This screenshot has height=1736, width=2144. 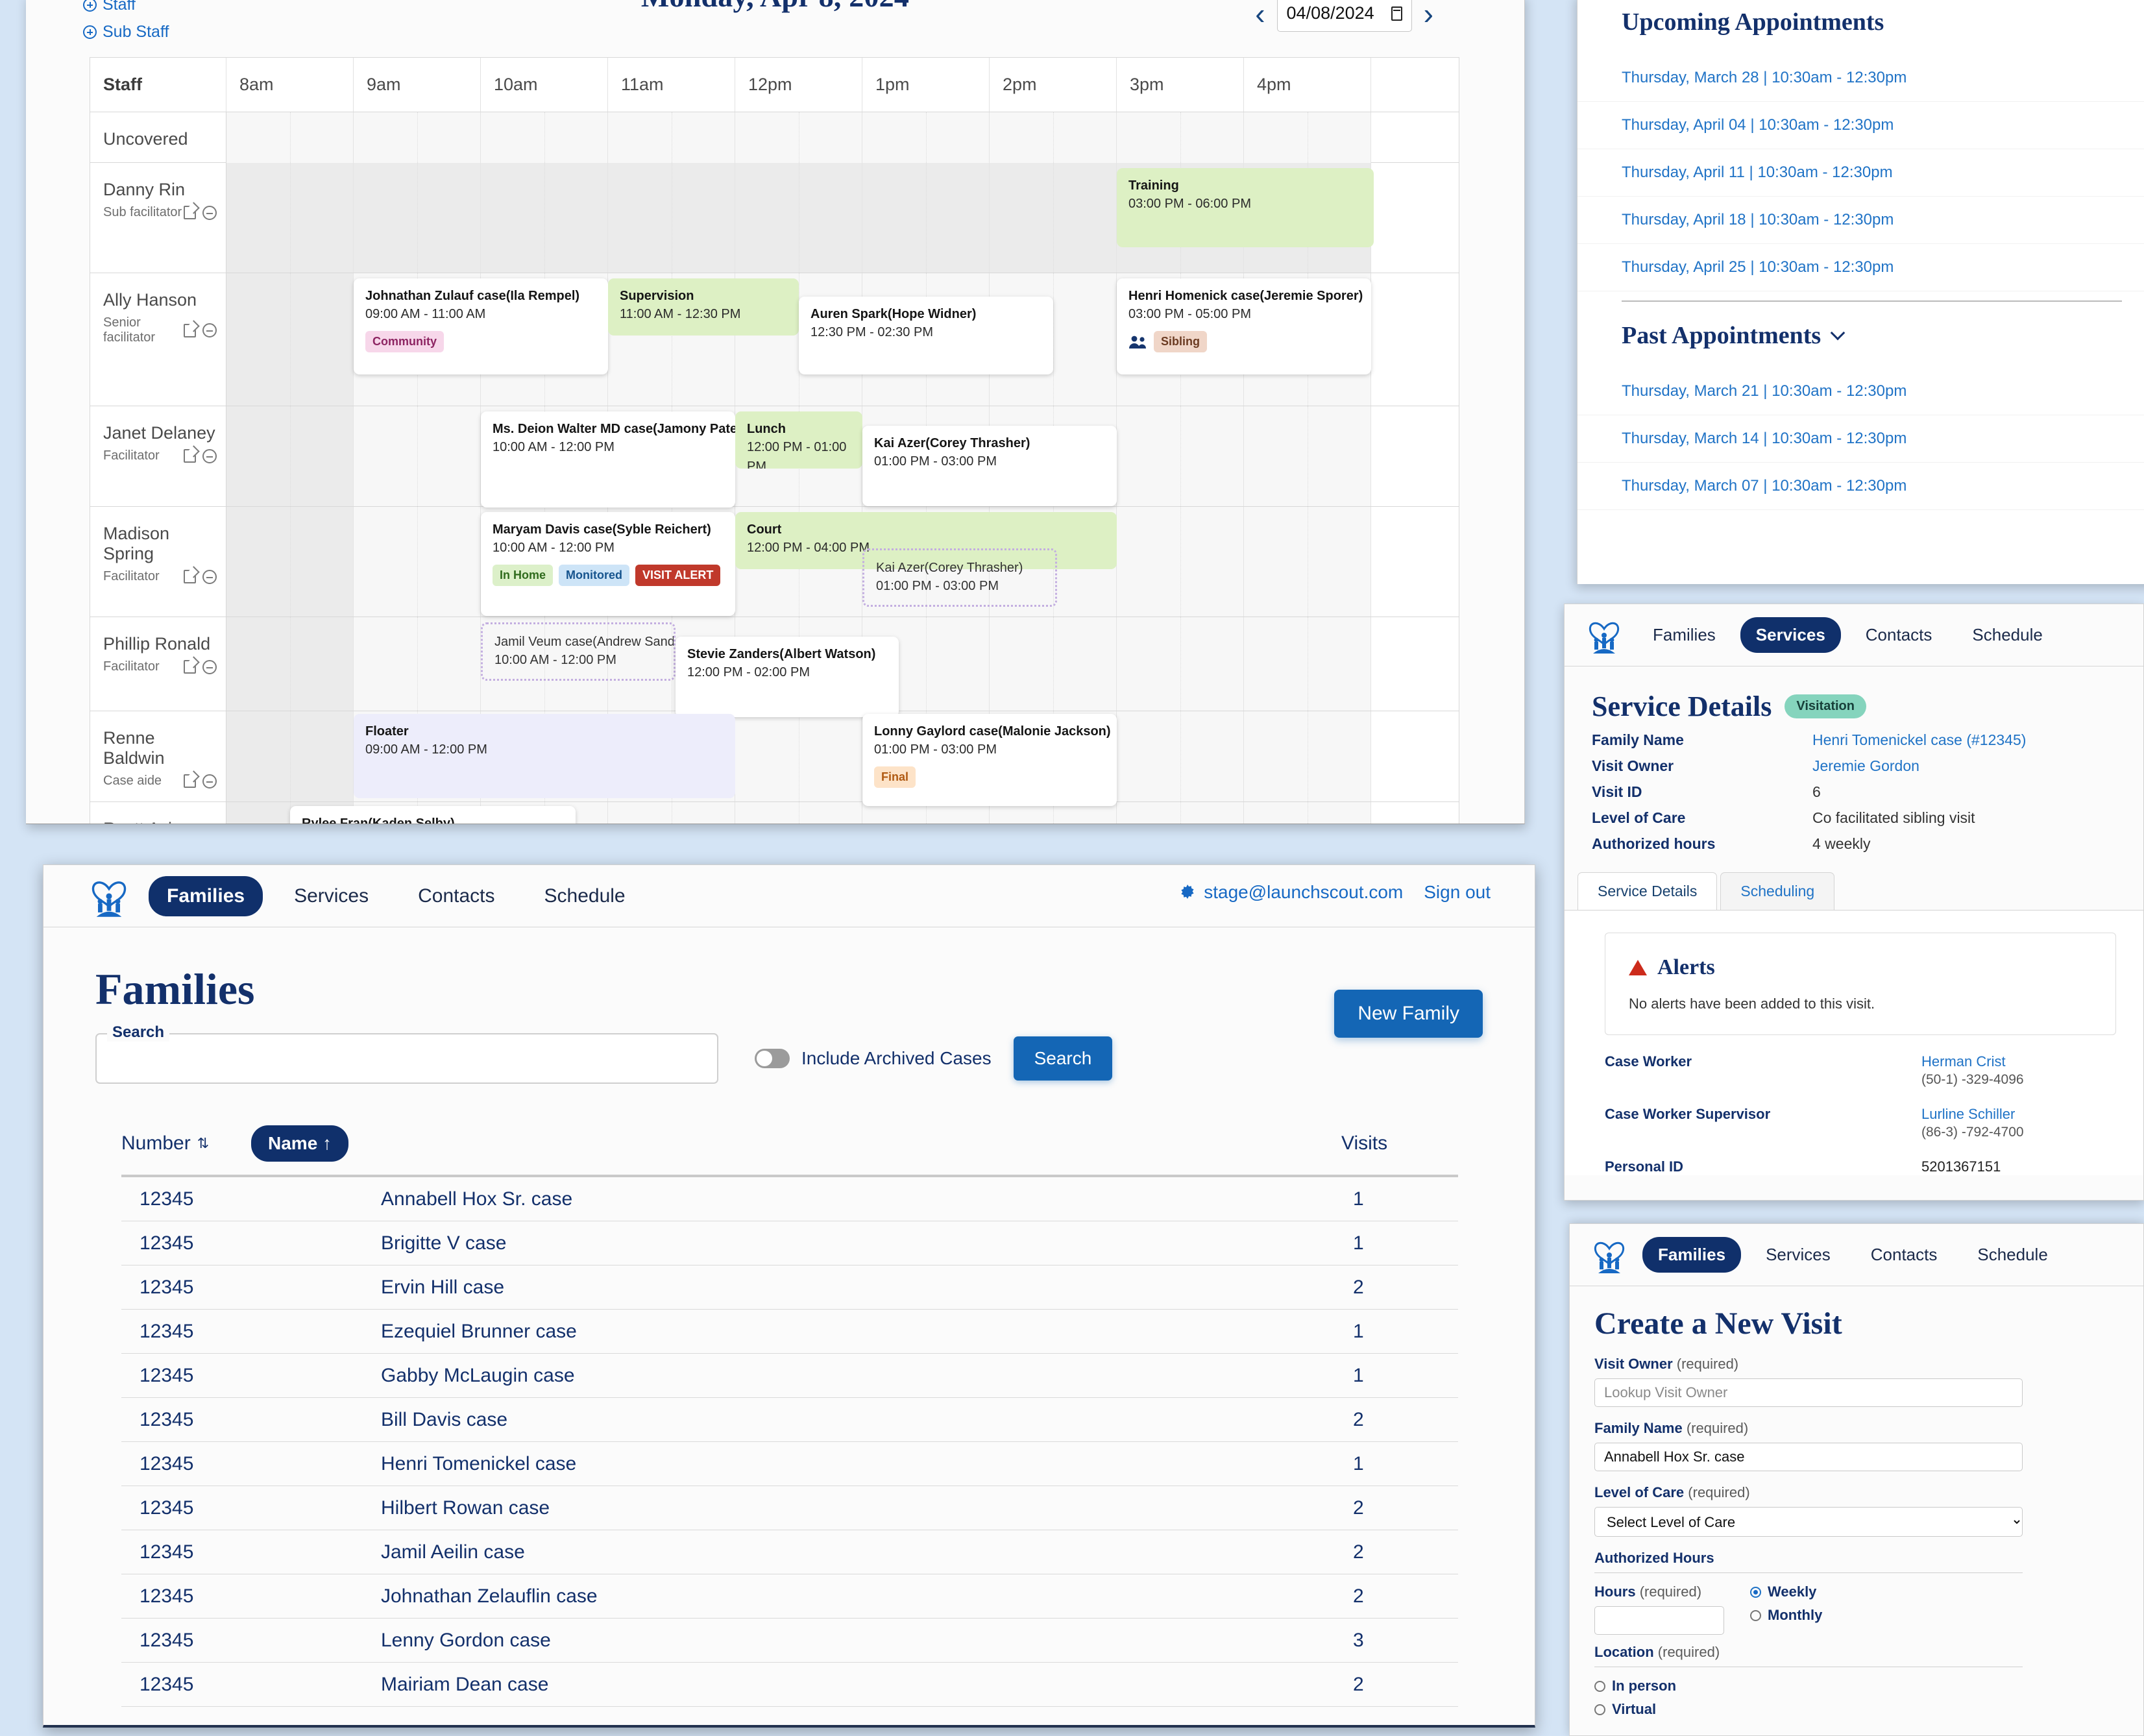 I want to click on sign-out-link: Sign out, so click(x=1458, y=892).